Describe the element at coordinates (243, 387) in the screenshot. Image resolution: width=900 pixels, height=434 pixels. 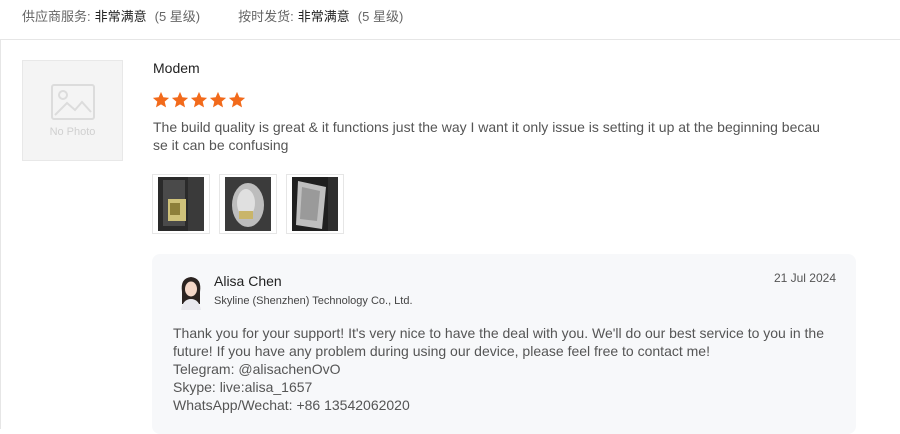
I see `reply-line: Skype: live:alisa_1657` at that location.